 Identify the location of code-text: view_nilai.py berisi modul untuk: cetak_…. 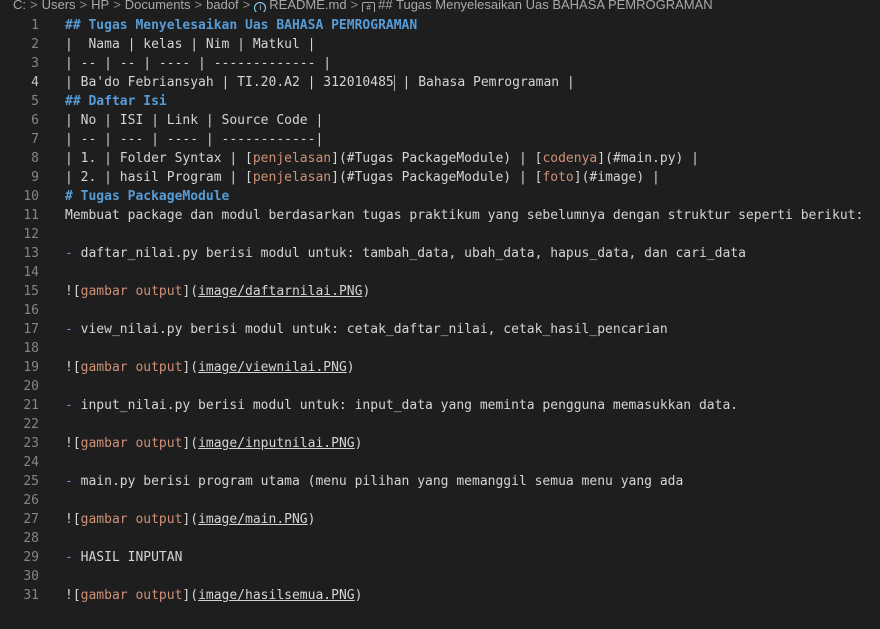
(370, 329).